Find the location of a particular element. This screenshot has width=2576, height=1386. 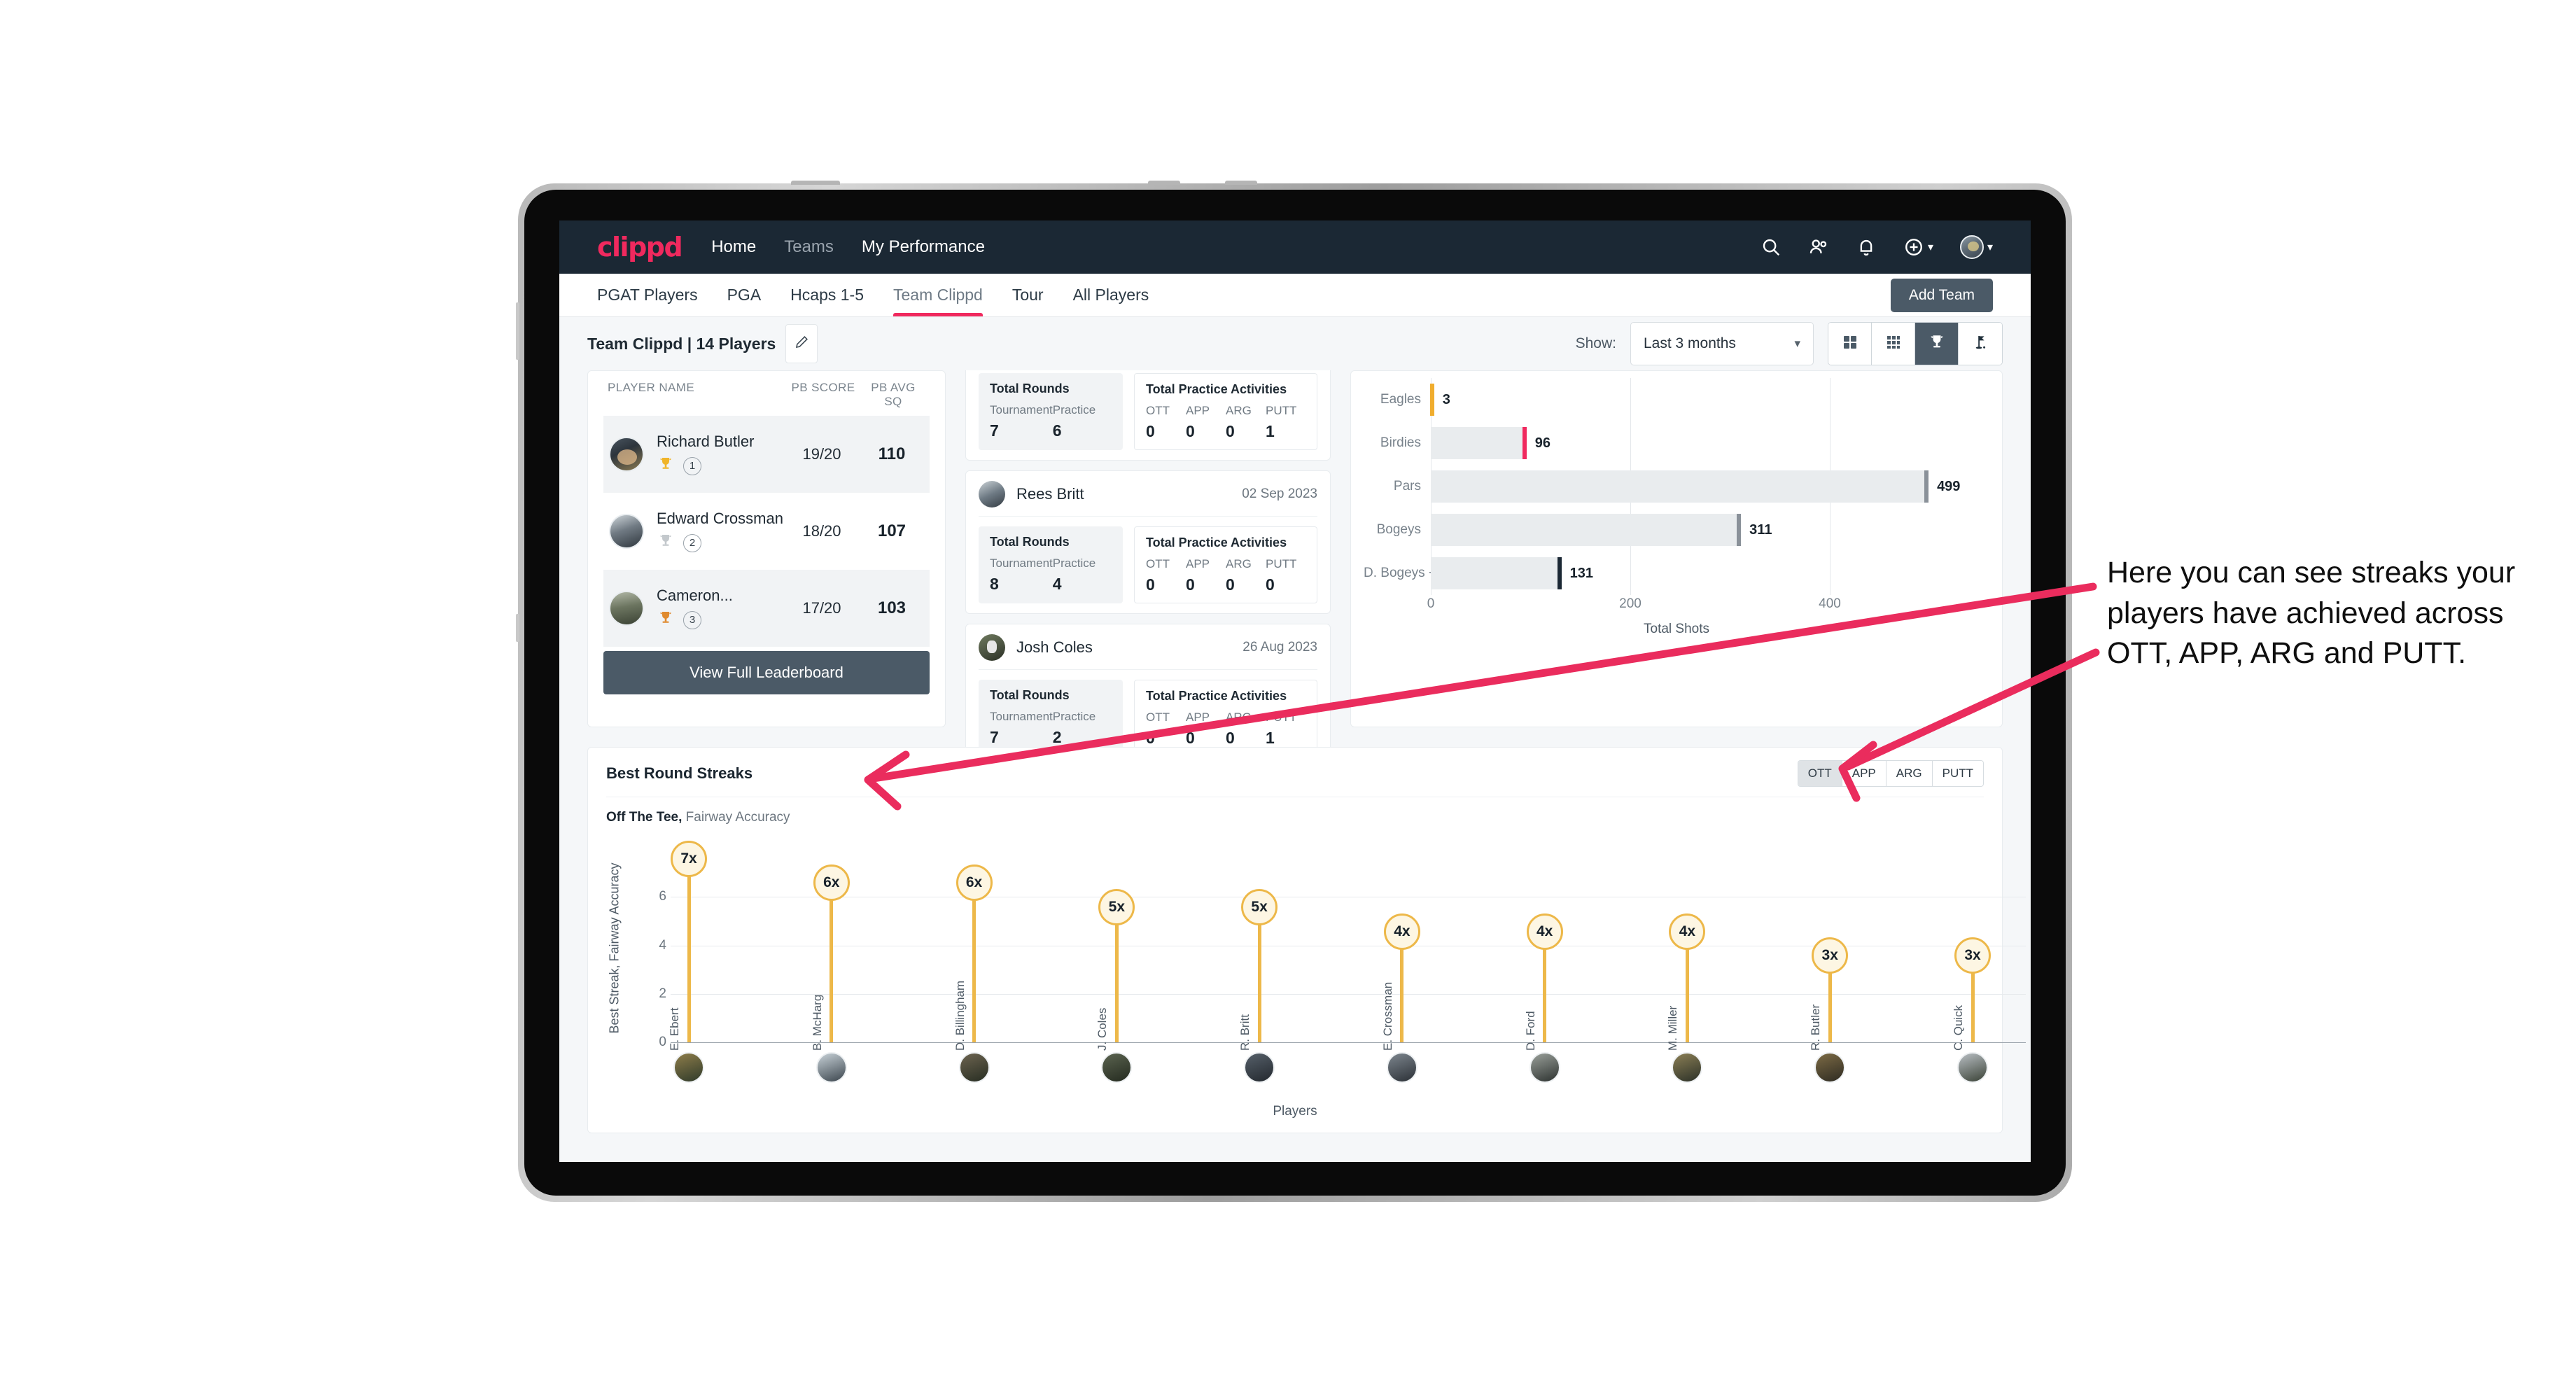

view-full-leaderboard-button: View Full Leaderboard is located at coordinates (766, 672).